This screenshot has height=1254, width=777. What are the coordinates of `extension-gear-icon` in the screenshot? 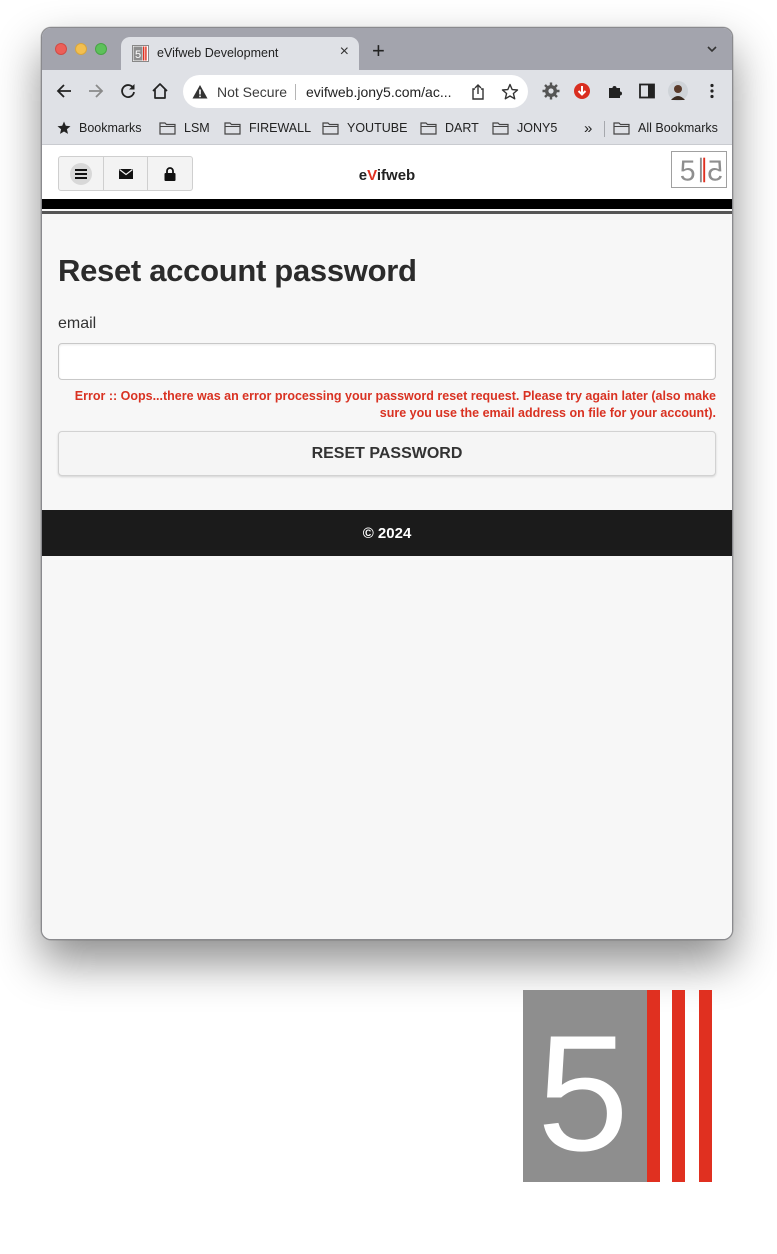 It's located at (551, 91).